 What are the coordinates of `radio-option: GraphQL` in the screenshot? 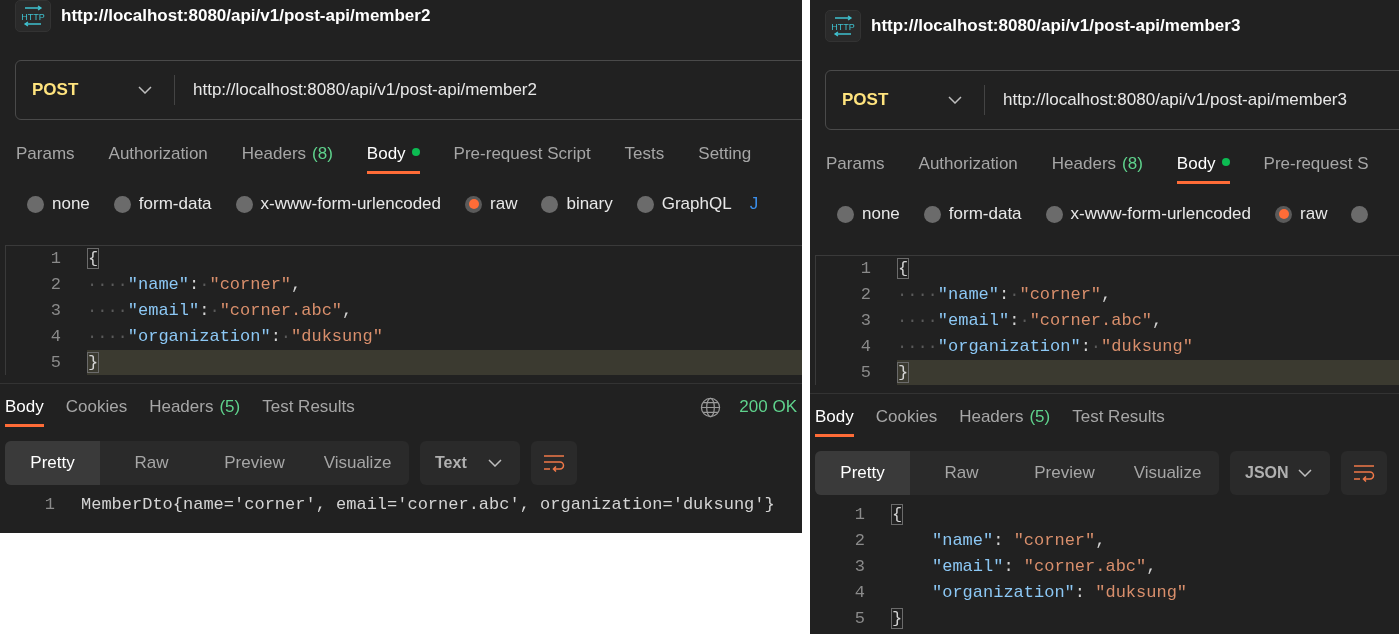 It's located at (684, 204).